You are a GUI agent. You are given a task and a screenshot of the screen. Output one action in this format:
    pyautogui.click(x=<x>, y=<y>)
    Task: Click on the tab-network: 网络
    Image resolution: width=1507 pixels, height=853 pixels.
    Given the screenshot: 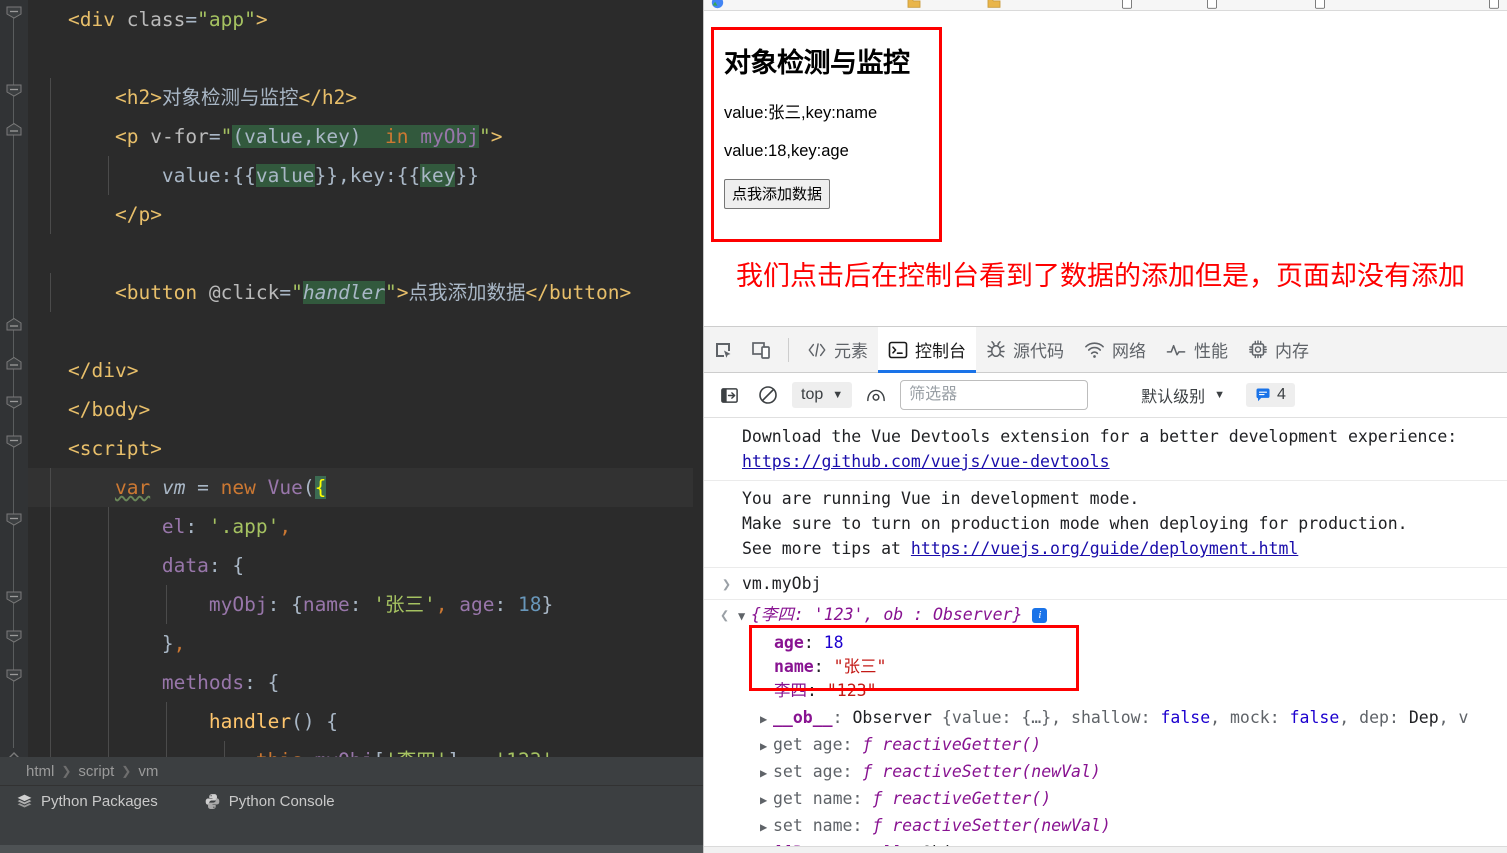 What is the action you would take?
    pyautogui.click(x=1115, y=350)
    